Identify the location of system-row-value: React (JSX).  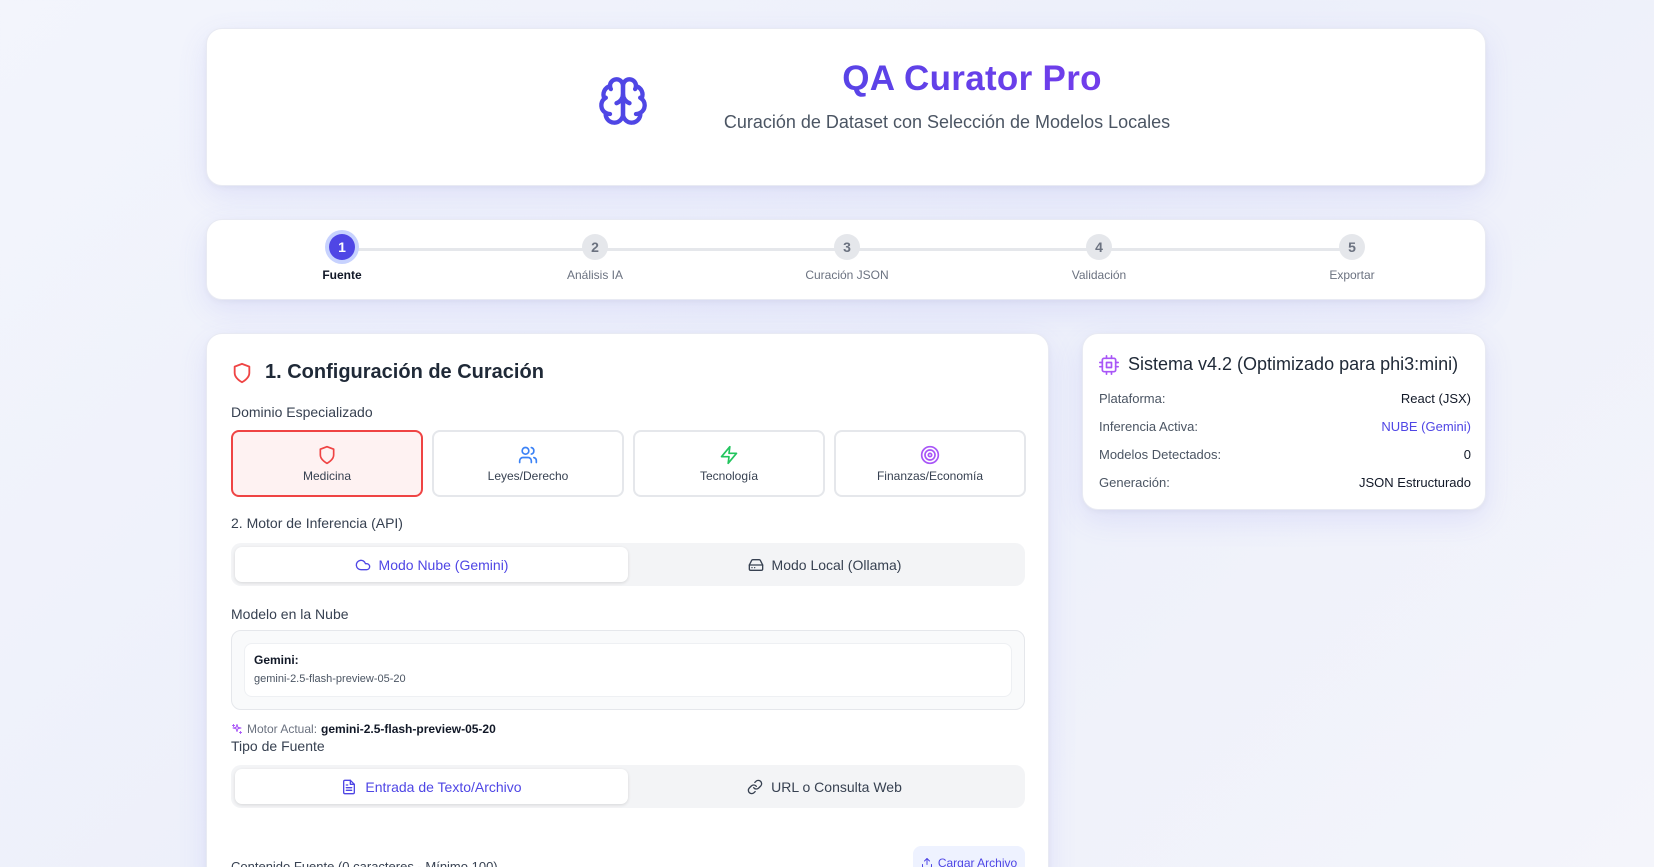
(1435, 398).